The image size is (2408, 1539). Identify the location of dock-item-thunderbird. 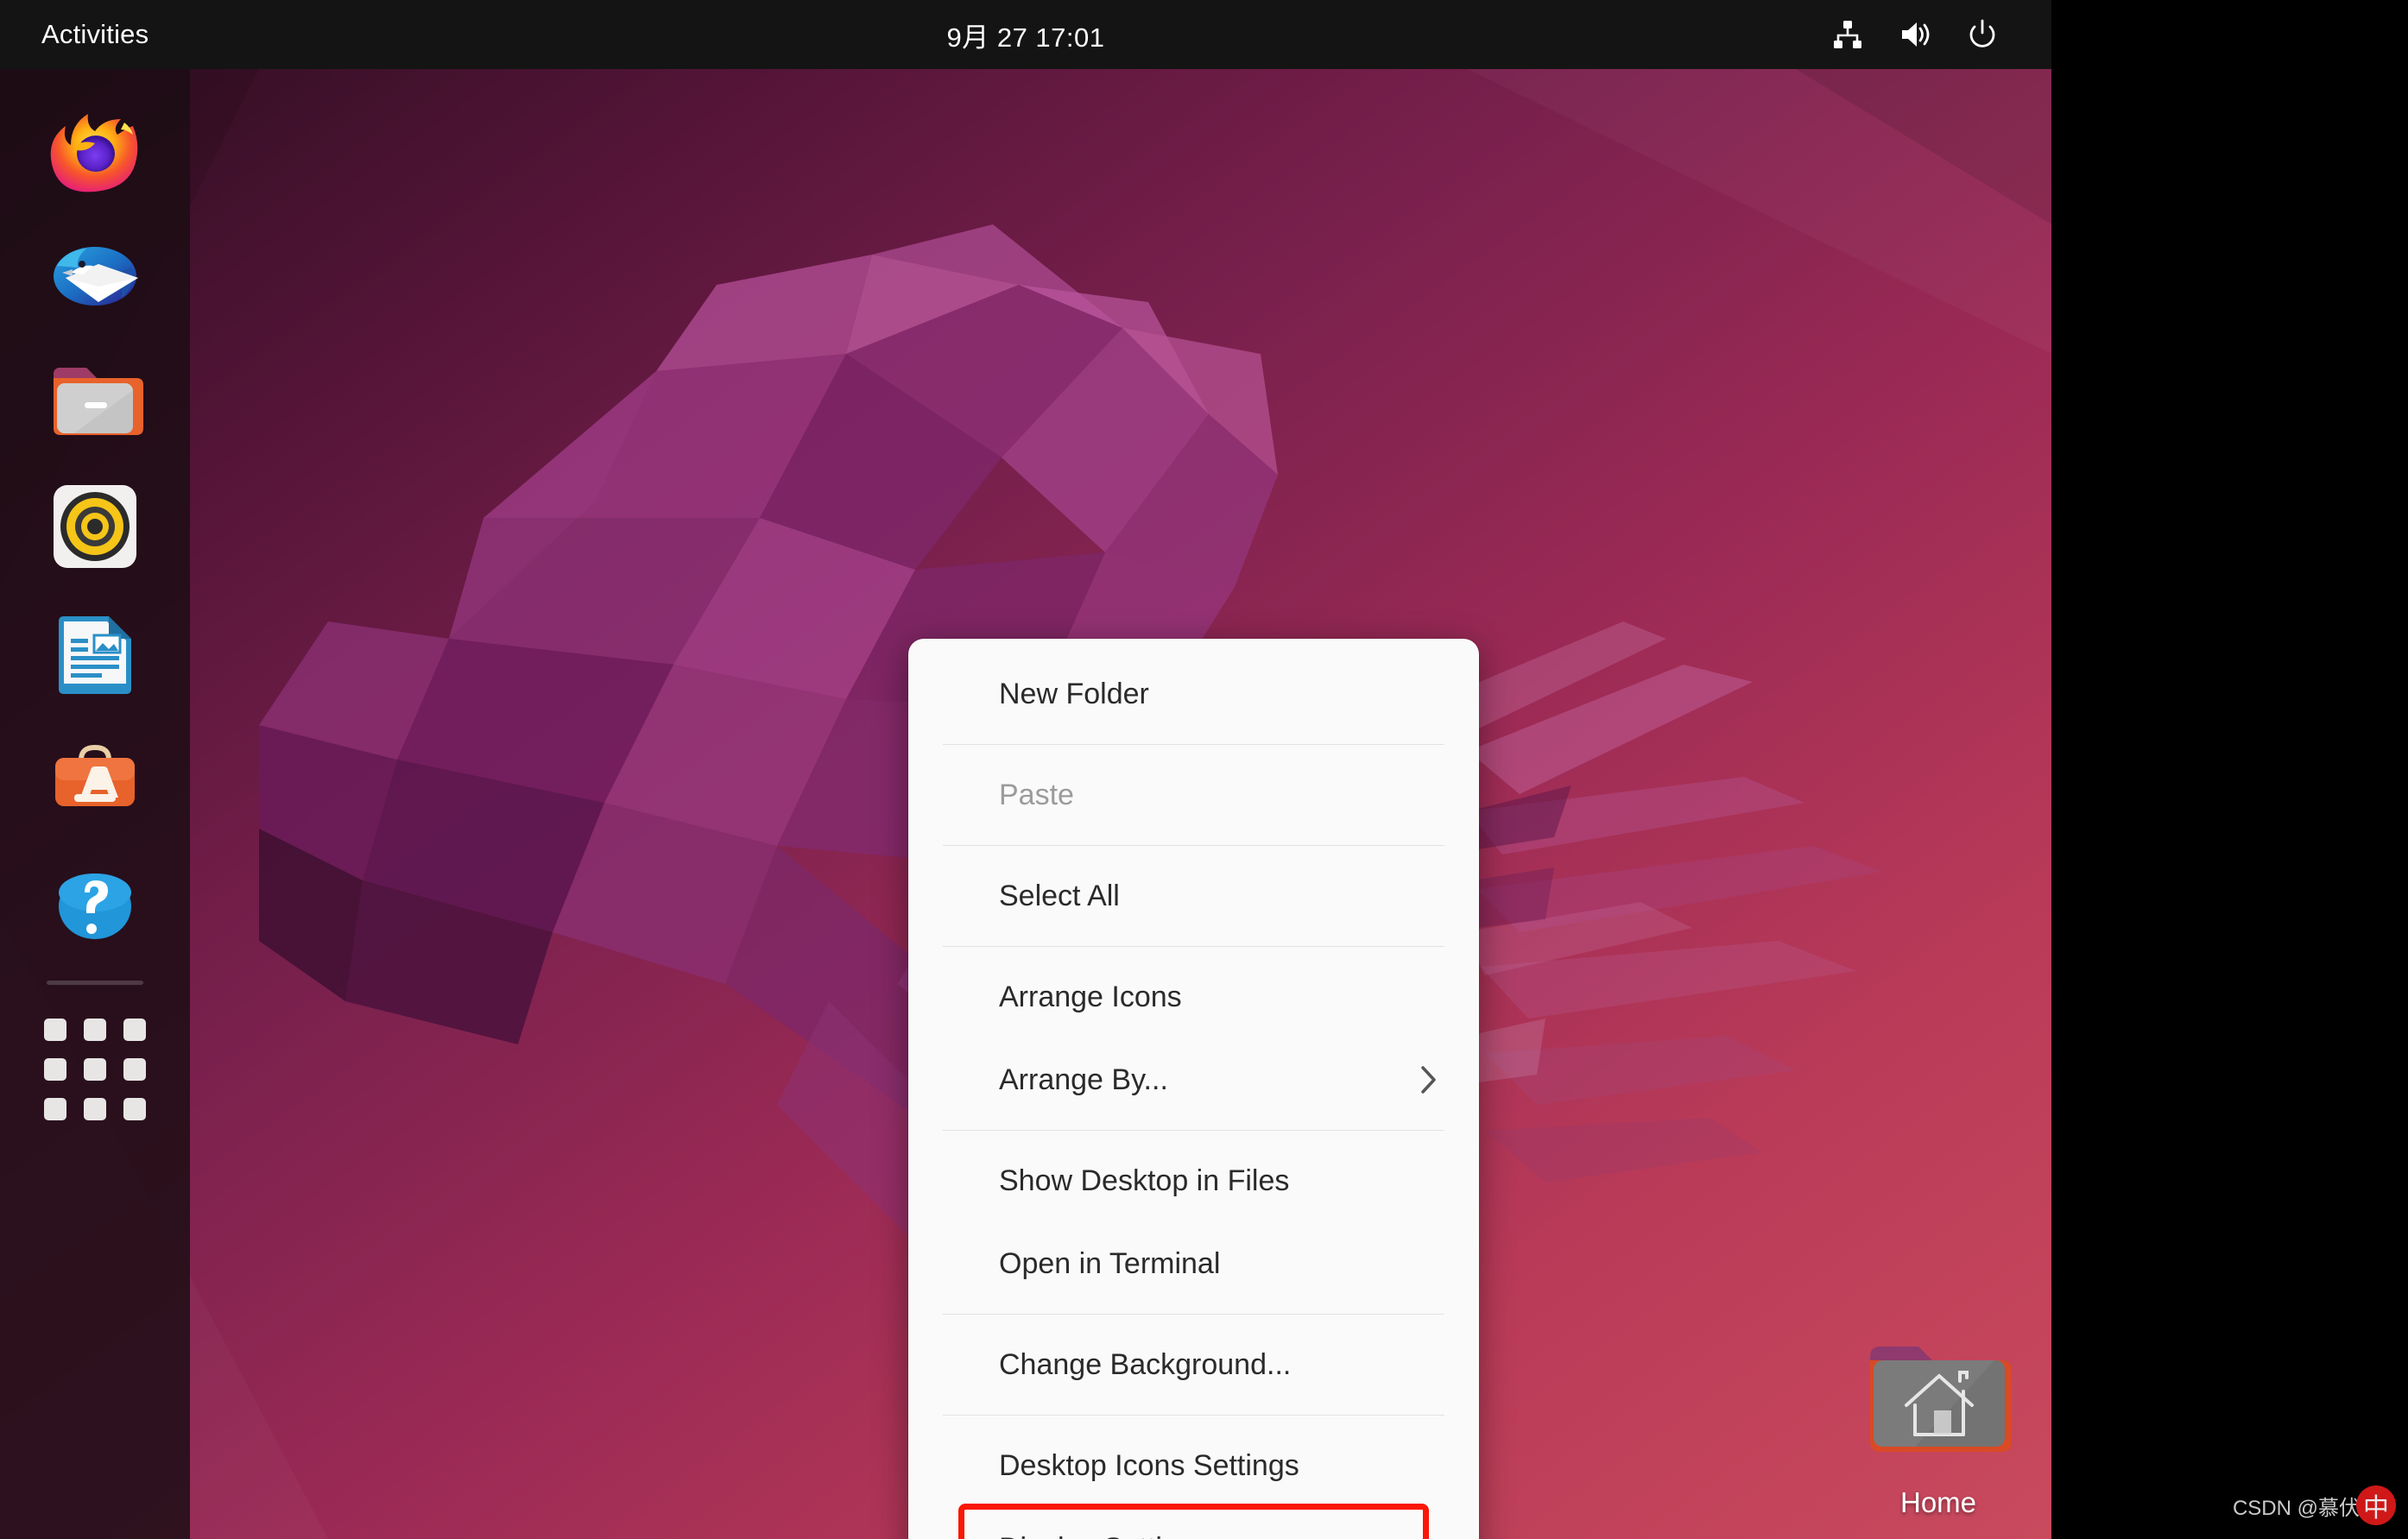
(95, 274).